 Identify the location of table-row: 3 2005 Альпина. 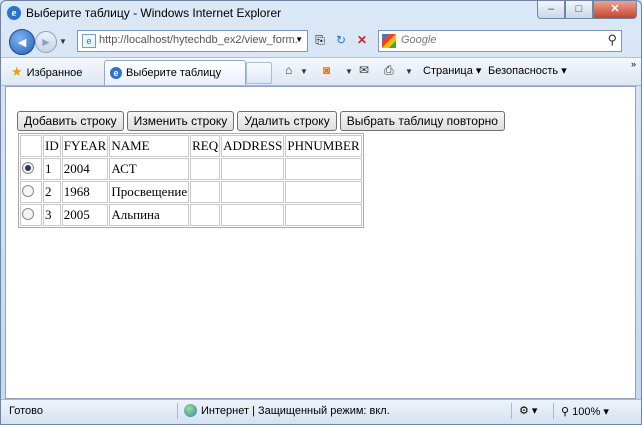
(191, 215).